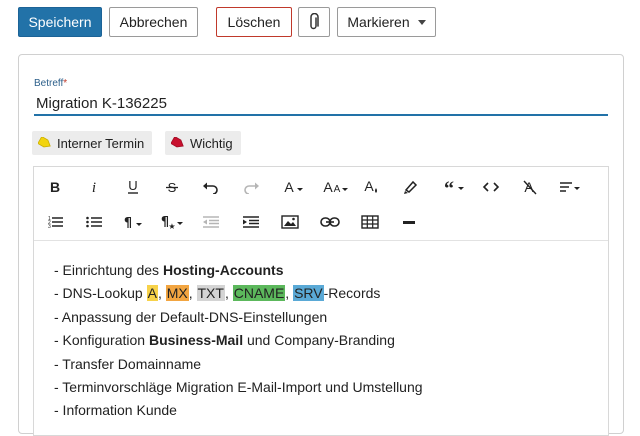  I want to click on text-color-icon: A, so click(370, 186).